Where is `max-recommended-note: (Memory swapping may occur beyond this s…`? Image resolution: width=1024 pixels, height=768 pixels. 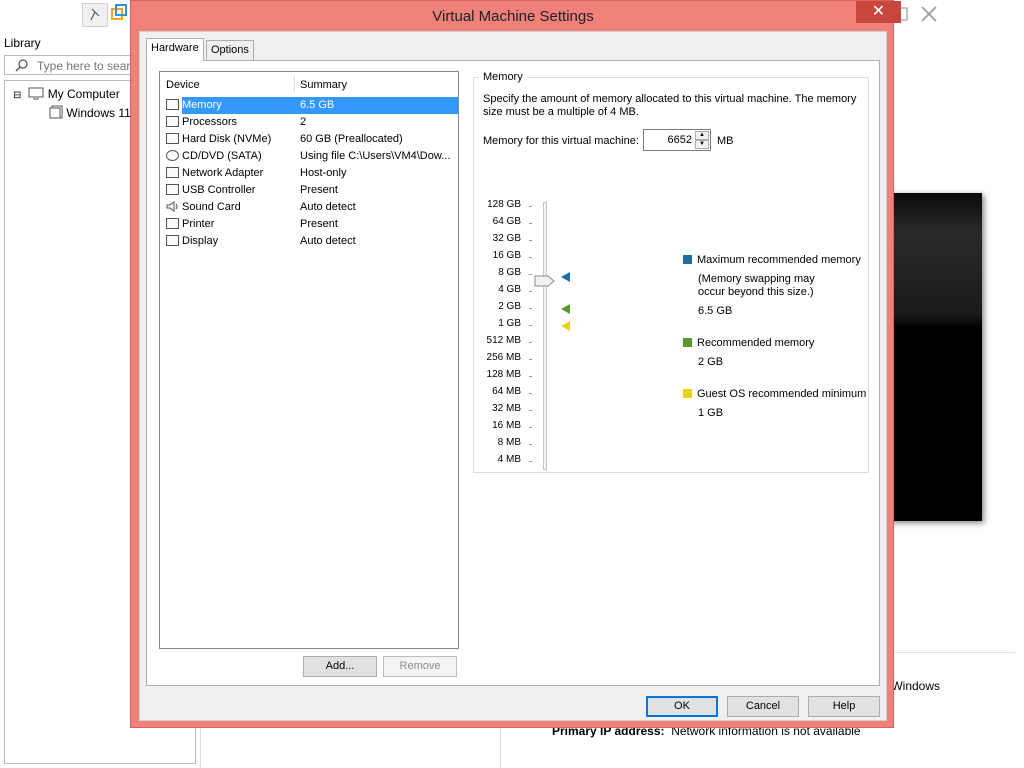
max-recommended-note: (Memory swapping may occur beyond this s… is located at coordinates (756, 285).